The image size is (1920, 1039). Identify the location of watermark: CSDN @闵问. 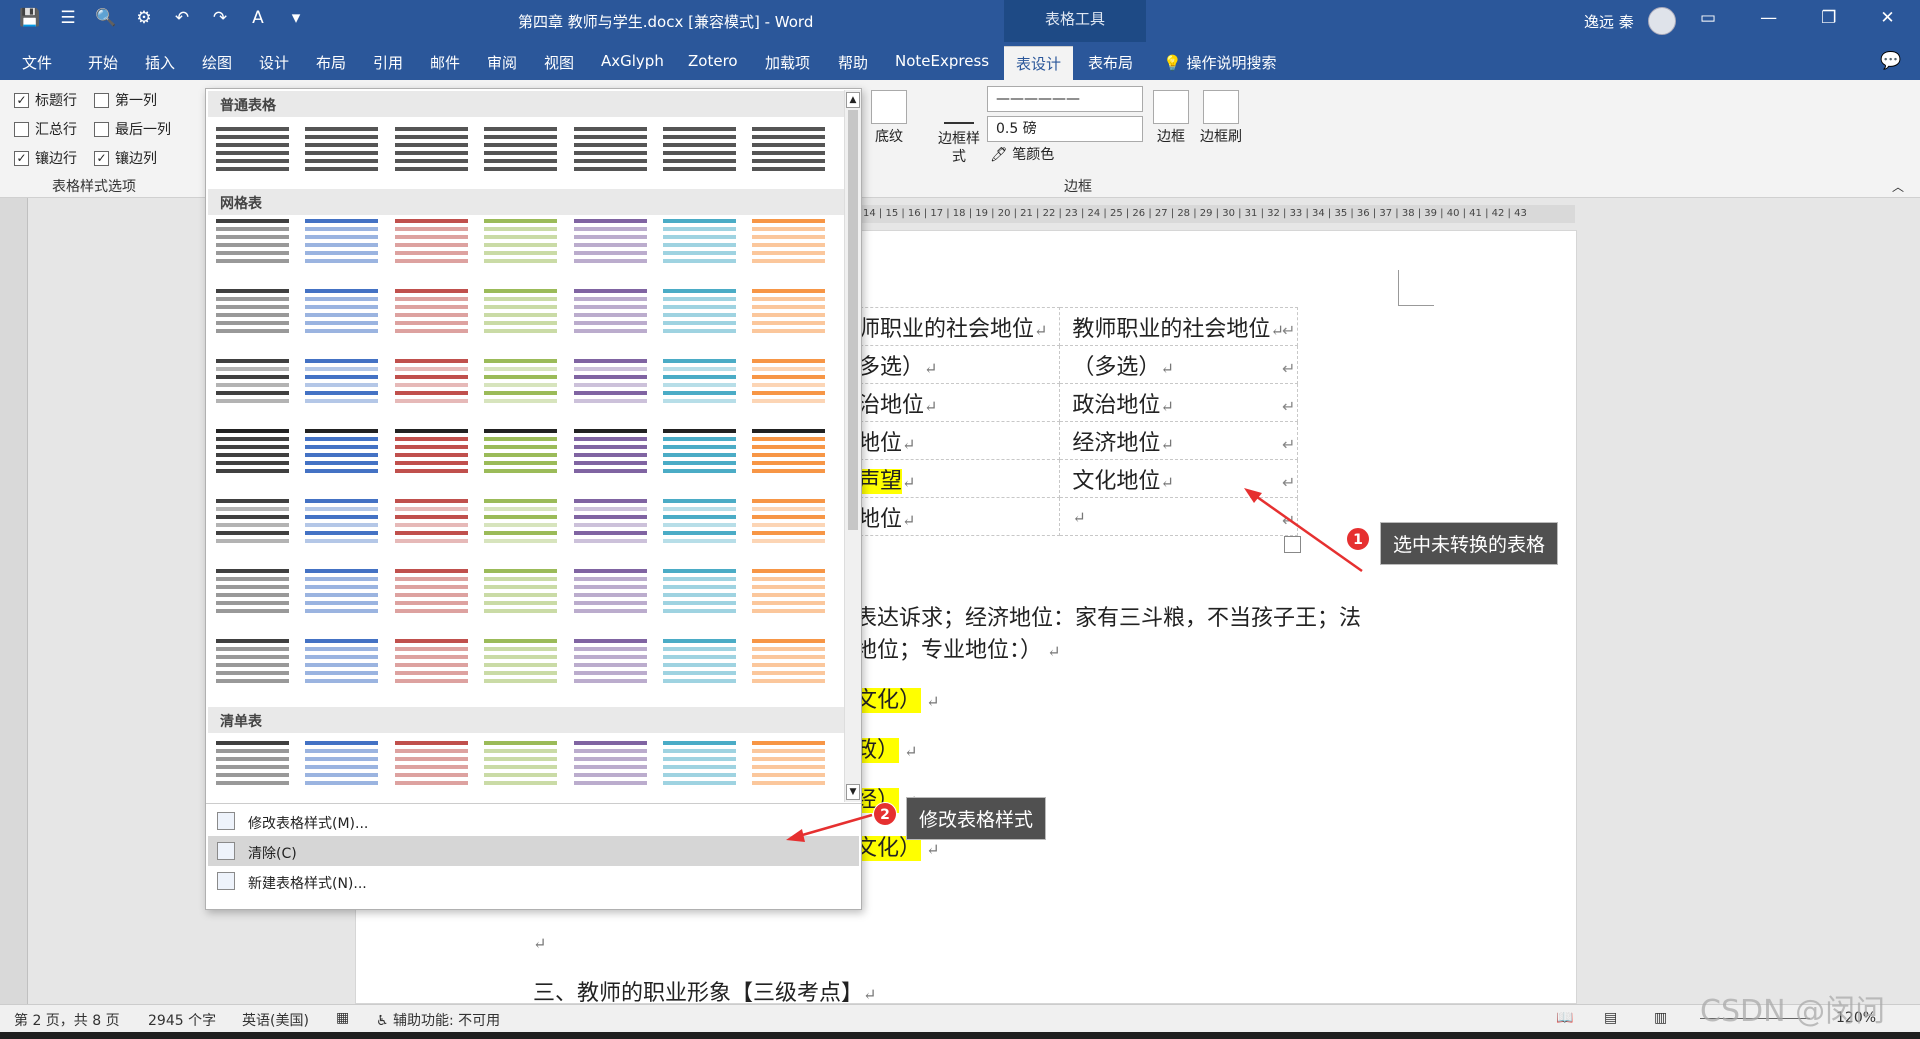
(1793, 1011).